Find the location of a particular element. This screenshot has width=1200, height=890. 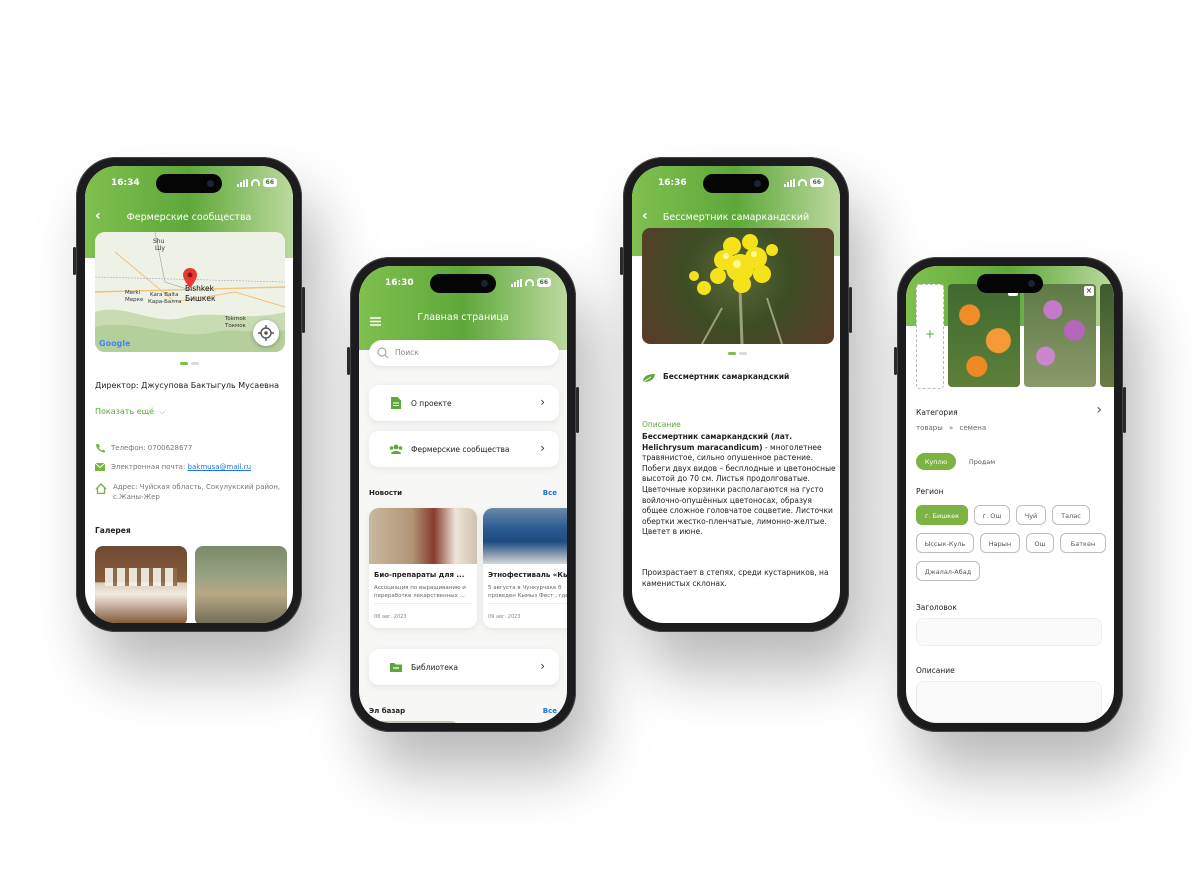

director-name: Директор: Джусупова Бактыгуль Мусаевна is located at coordinates (187, 385).